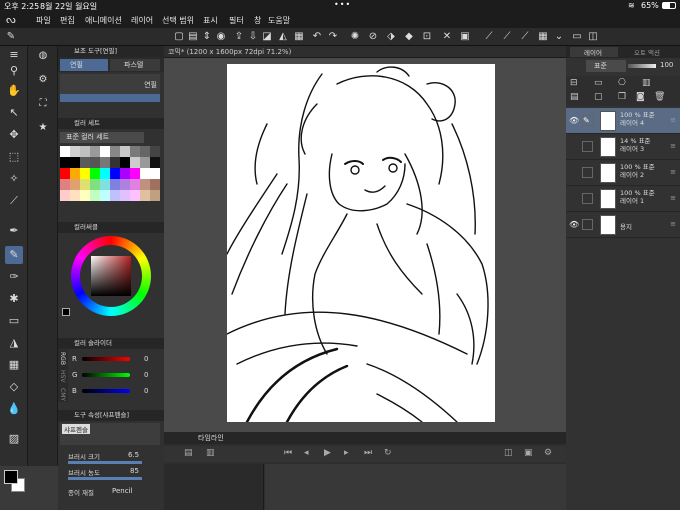 This screenshot has height=510, width=680. What do you see at coordinates (623, 199) in the screenshot?
I see `layer-row: 100 % 표준 레이어 1 ≡` at bounding box center [623, 199].